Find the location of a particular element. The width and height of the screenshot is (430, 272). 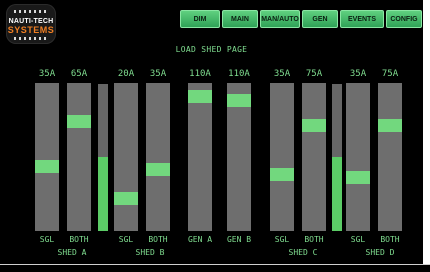

amp-label-gen-a: 110A is located at coordinates (200, 74).